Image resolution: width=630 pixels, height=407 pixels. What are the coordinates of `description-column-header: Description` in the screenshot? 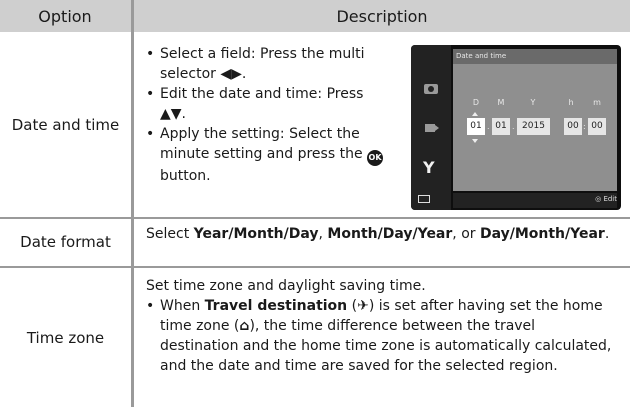 It's located at (382, 16).